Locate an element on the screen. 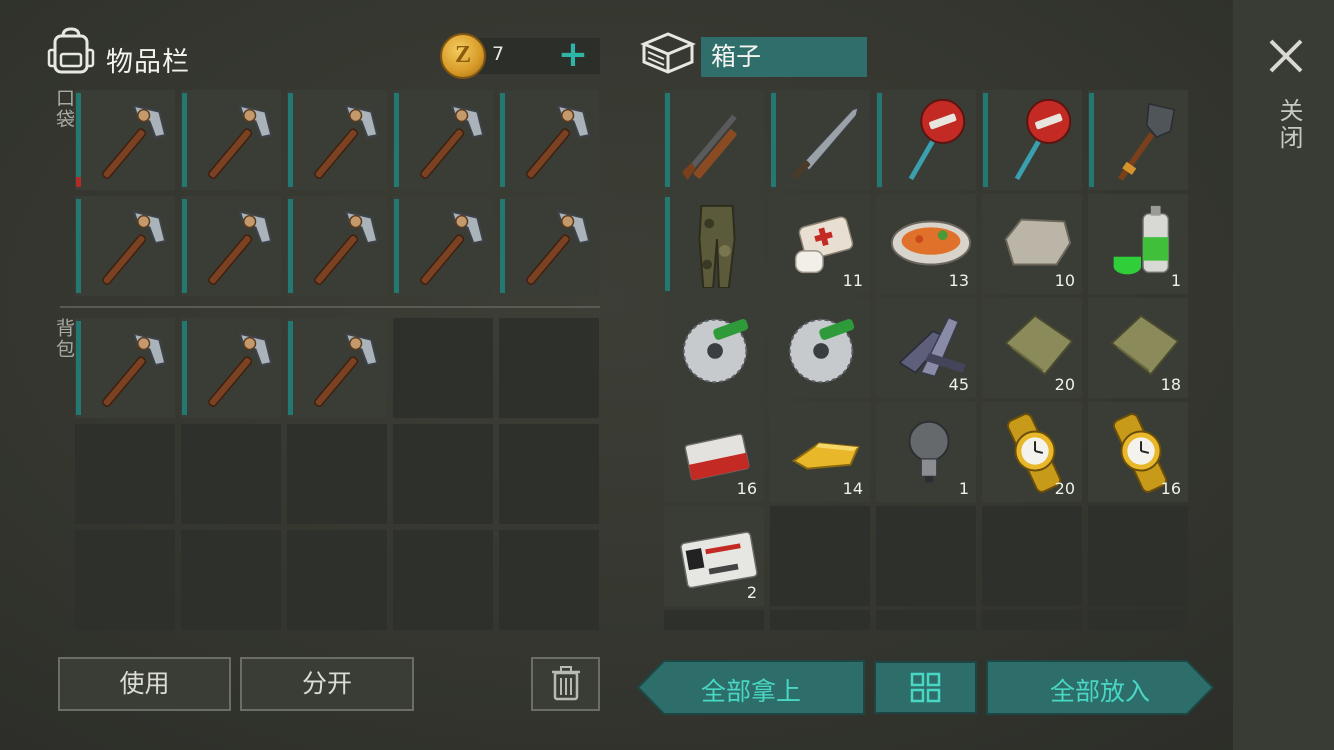 This screenshot has width=1334, height=750. box-slot: 18 is located at coordinates (1138, 348).